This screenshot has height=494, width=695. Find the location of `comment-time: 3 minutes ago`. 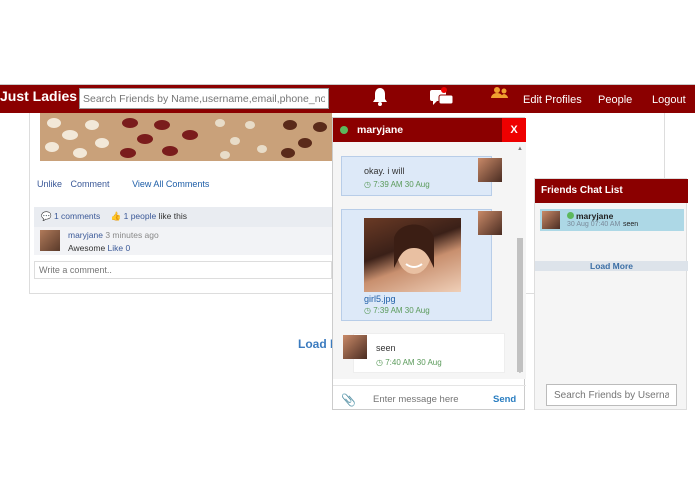

comment-time: 3 minutes ago is located at coordinates (132, 235).